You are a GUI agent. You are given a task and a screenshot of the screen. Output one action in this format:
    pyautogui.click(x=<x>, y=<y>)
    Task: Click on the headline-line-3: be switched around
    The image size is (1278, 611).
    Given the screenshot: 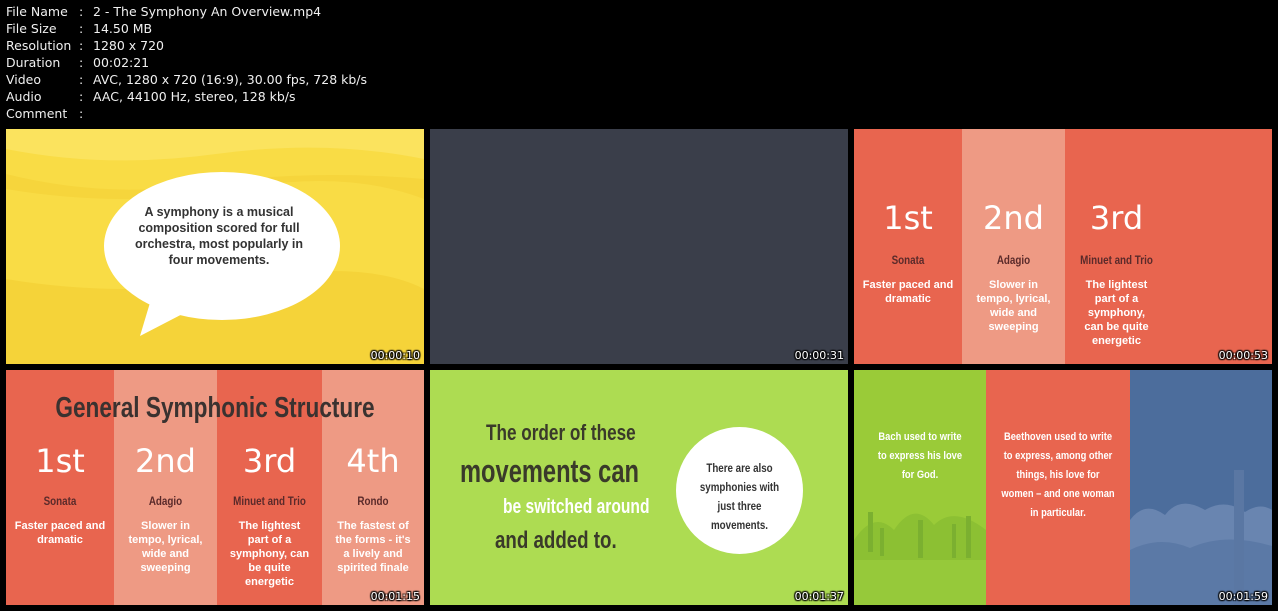 What is the action you would take?
    pyautogui.click(x=576, y=507)
    